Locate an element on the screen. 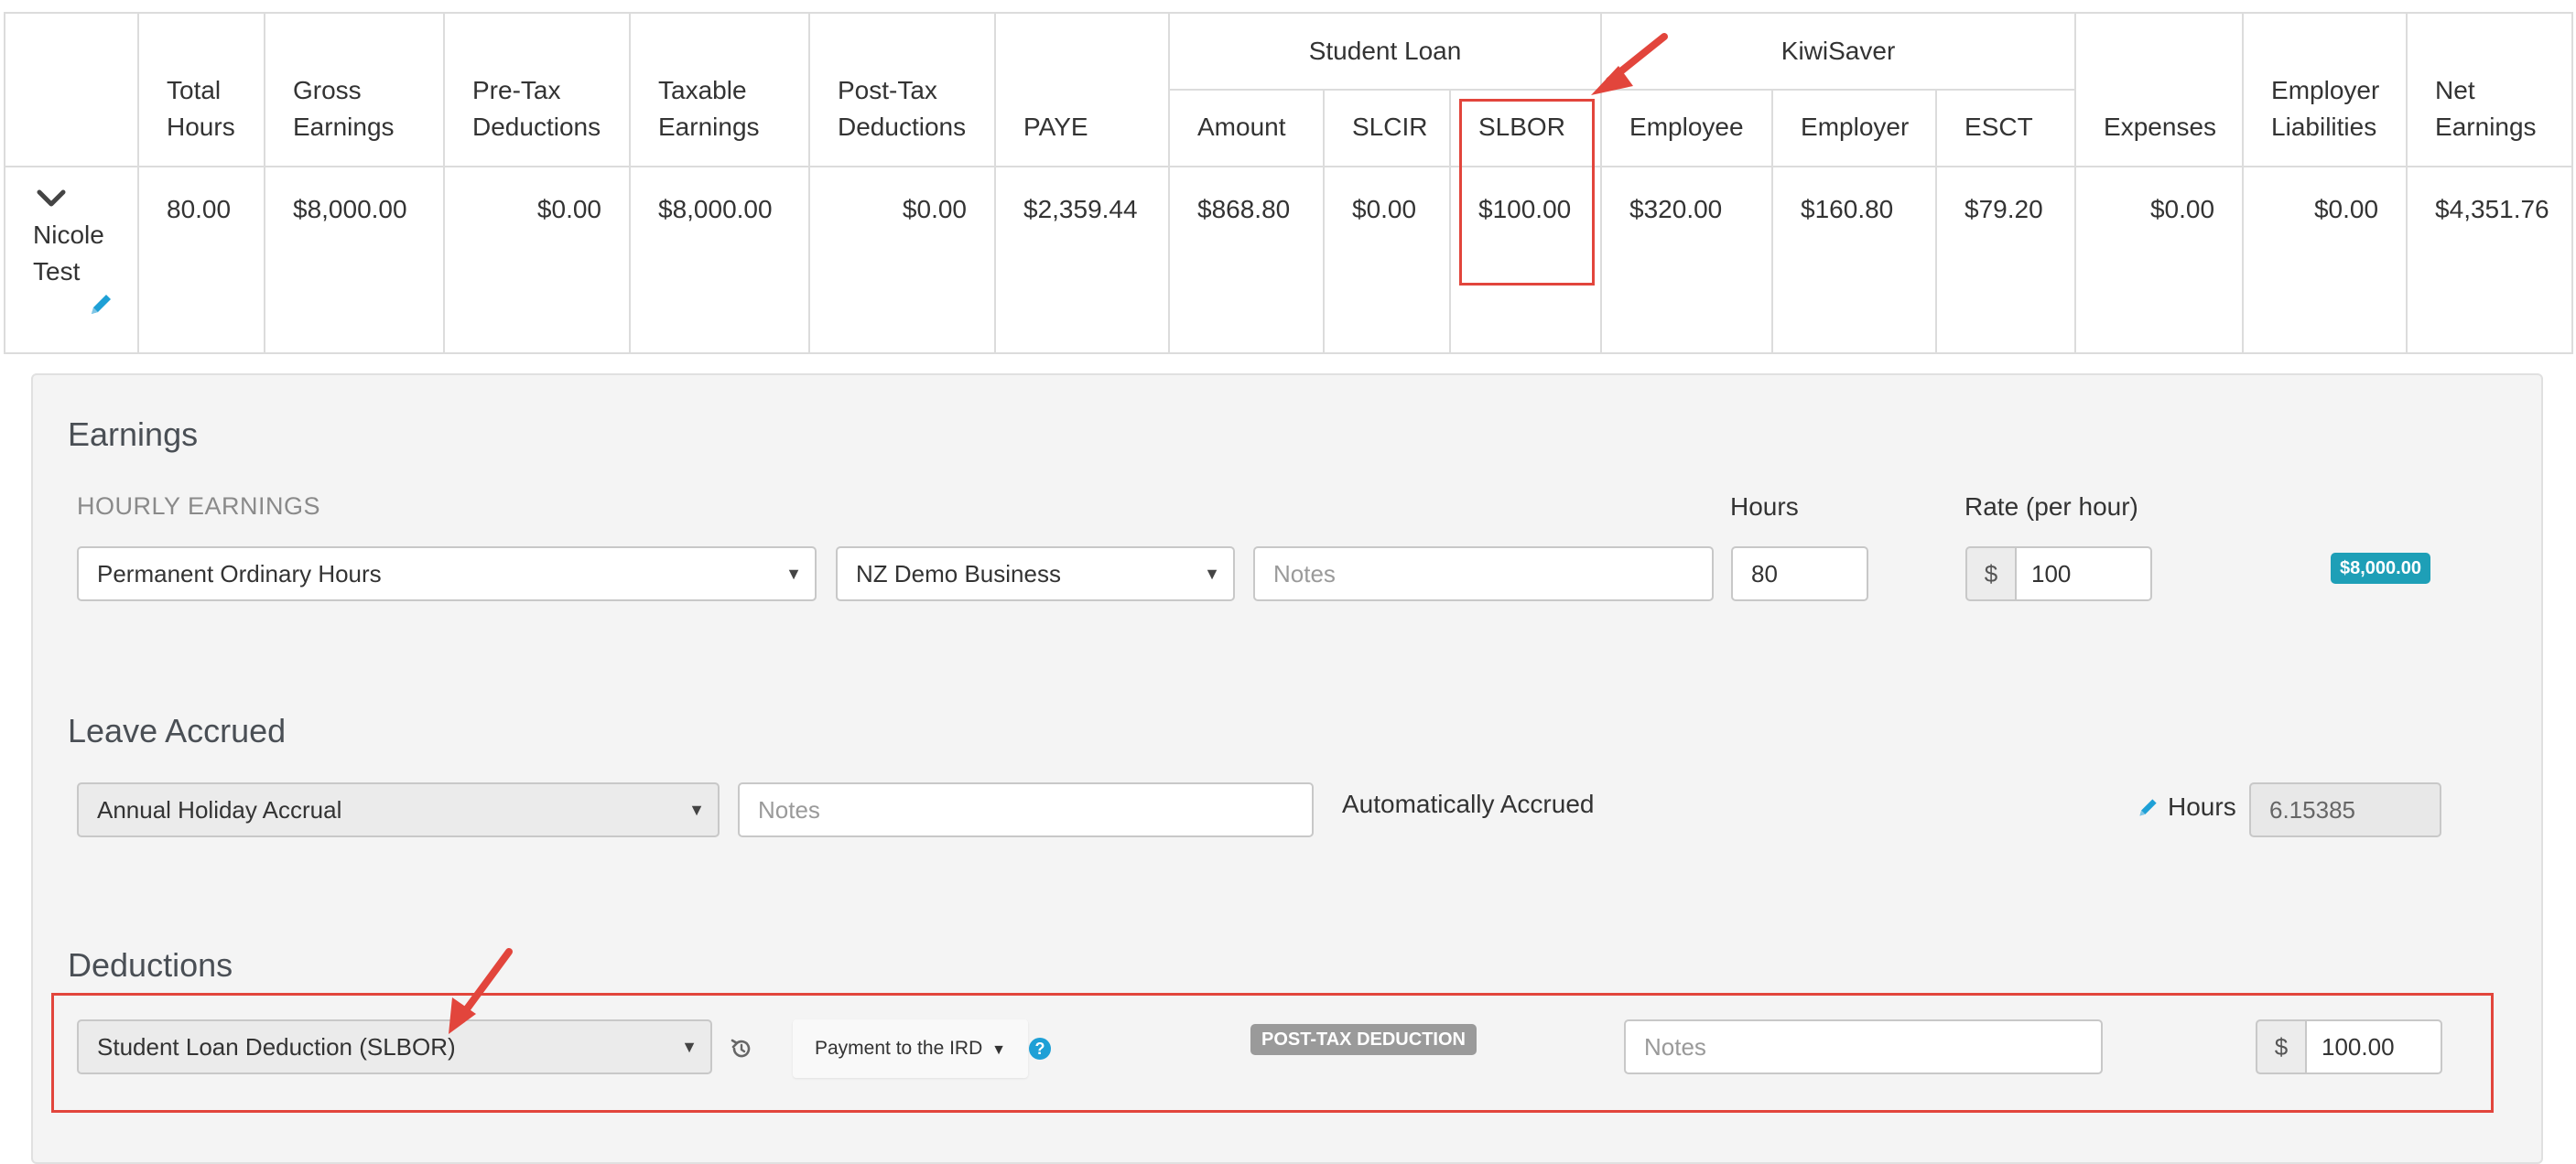  leave-notes-input: Notes is located at coordinates (1026, 809).